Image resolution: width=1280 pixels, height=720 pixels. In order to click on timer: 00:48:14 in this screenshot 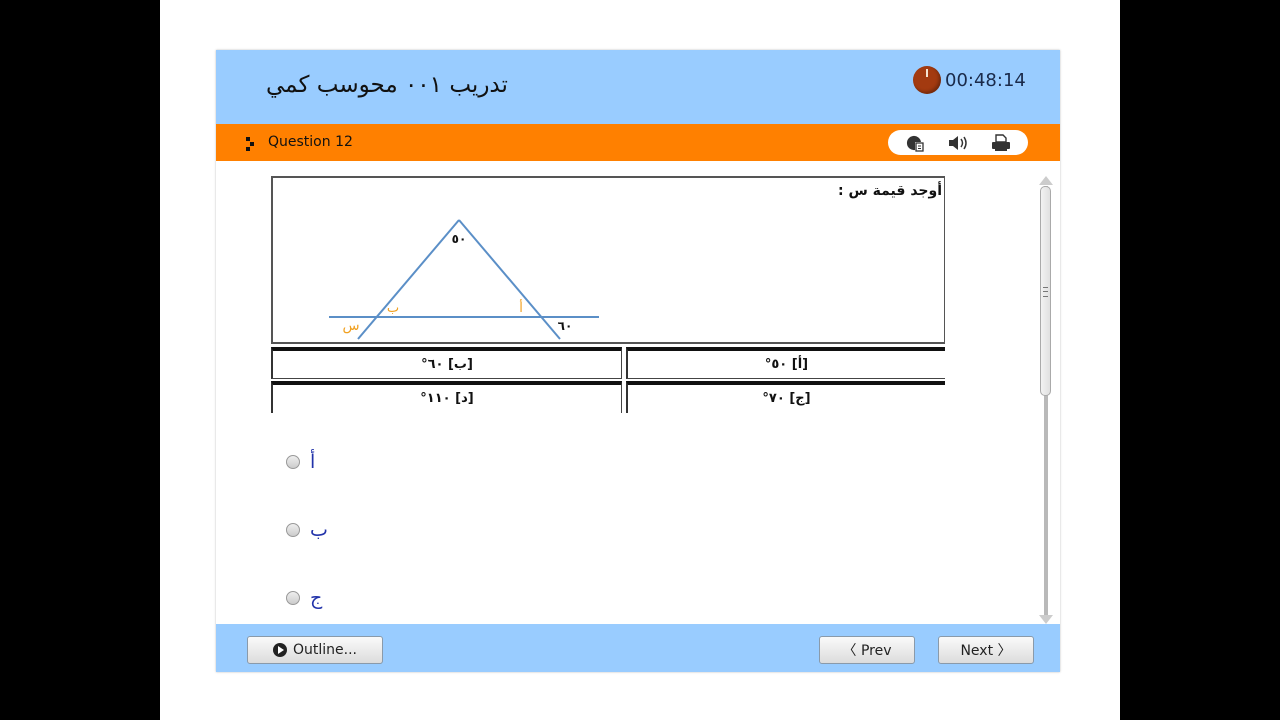, I will do `click(969, 80)`.